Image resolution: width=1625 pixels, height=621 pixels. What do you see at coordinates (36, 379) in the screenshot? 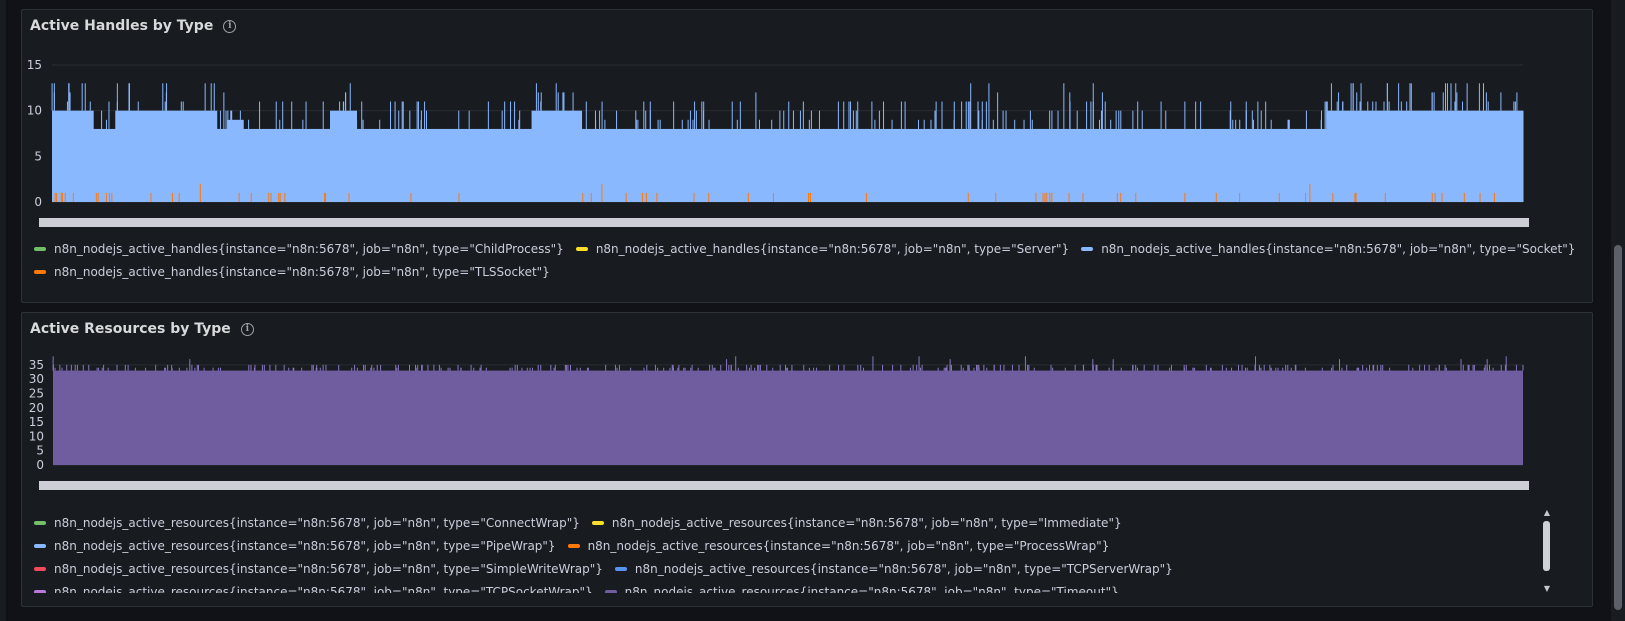
I see `y-tick-label: 30` at bounding box center [36, 379].